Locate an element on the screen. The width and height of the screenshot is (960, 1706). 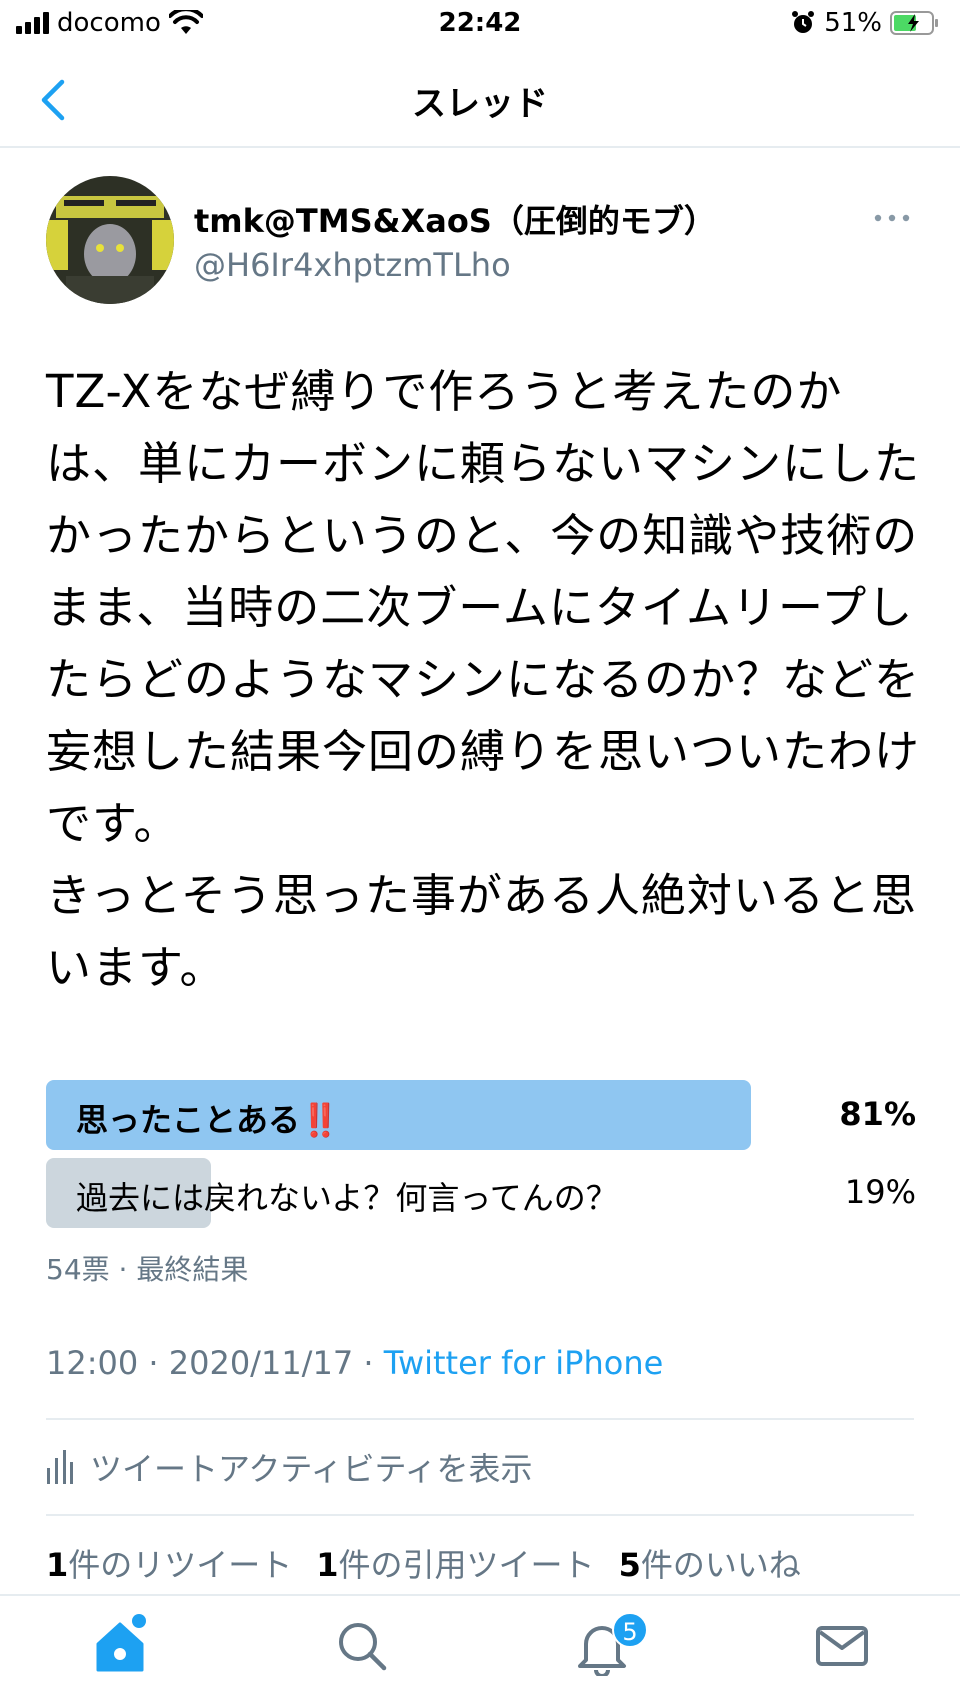
engagement-stats: 1件のリツイート 1件の引用ツイート 5件のいいね is located at coordinates (423, 1563).